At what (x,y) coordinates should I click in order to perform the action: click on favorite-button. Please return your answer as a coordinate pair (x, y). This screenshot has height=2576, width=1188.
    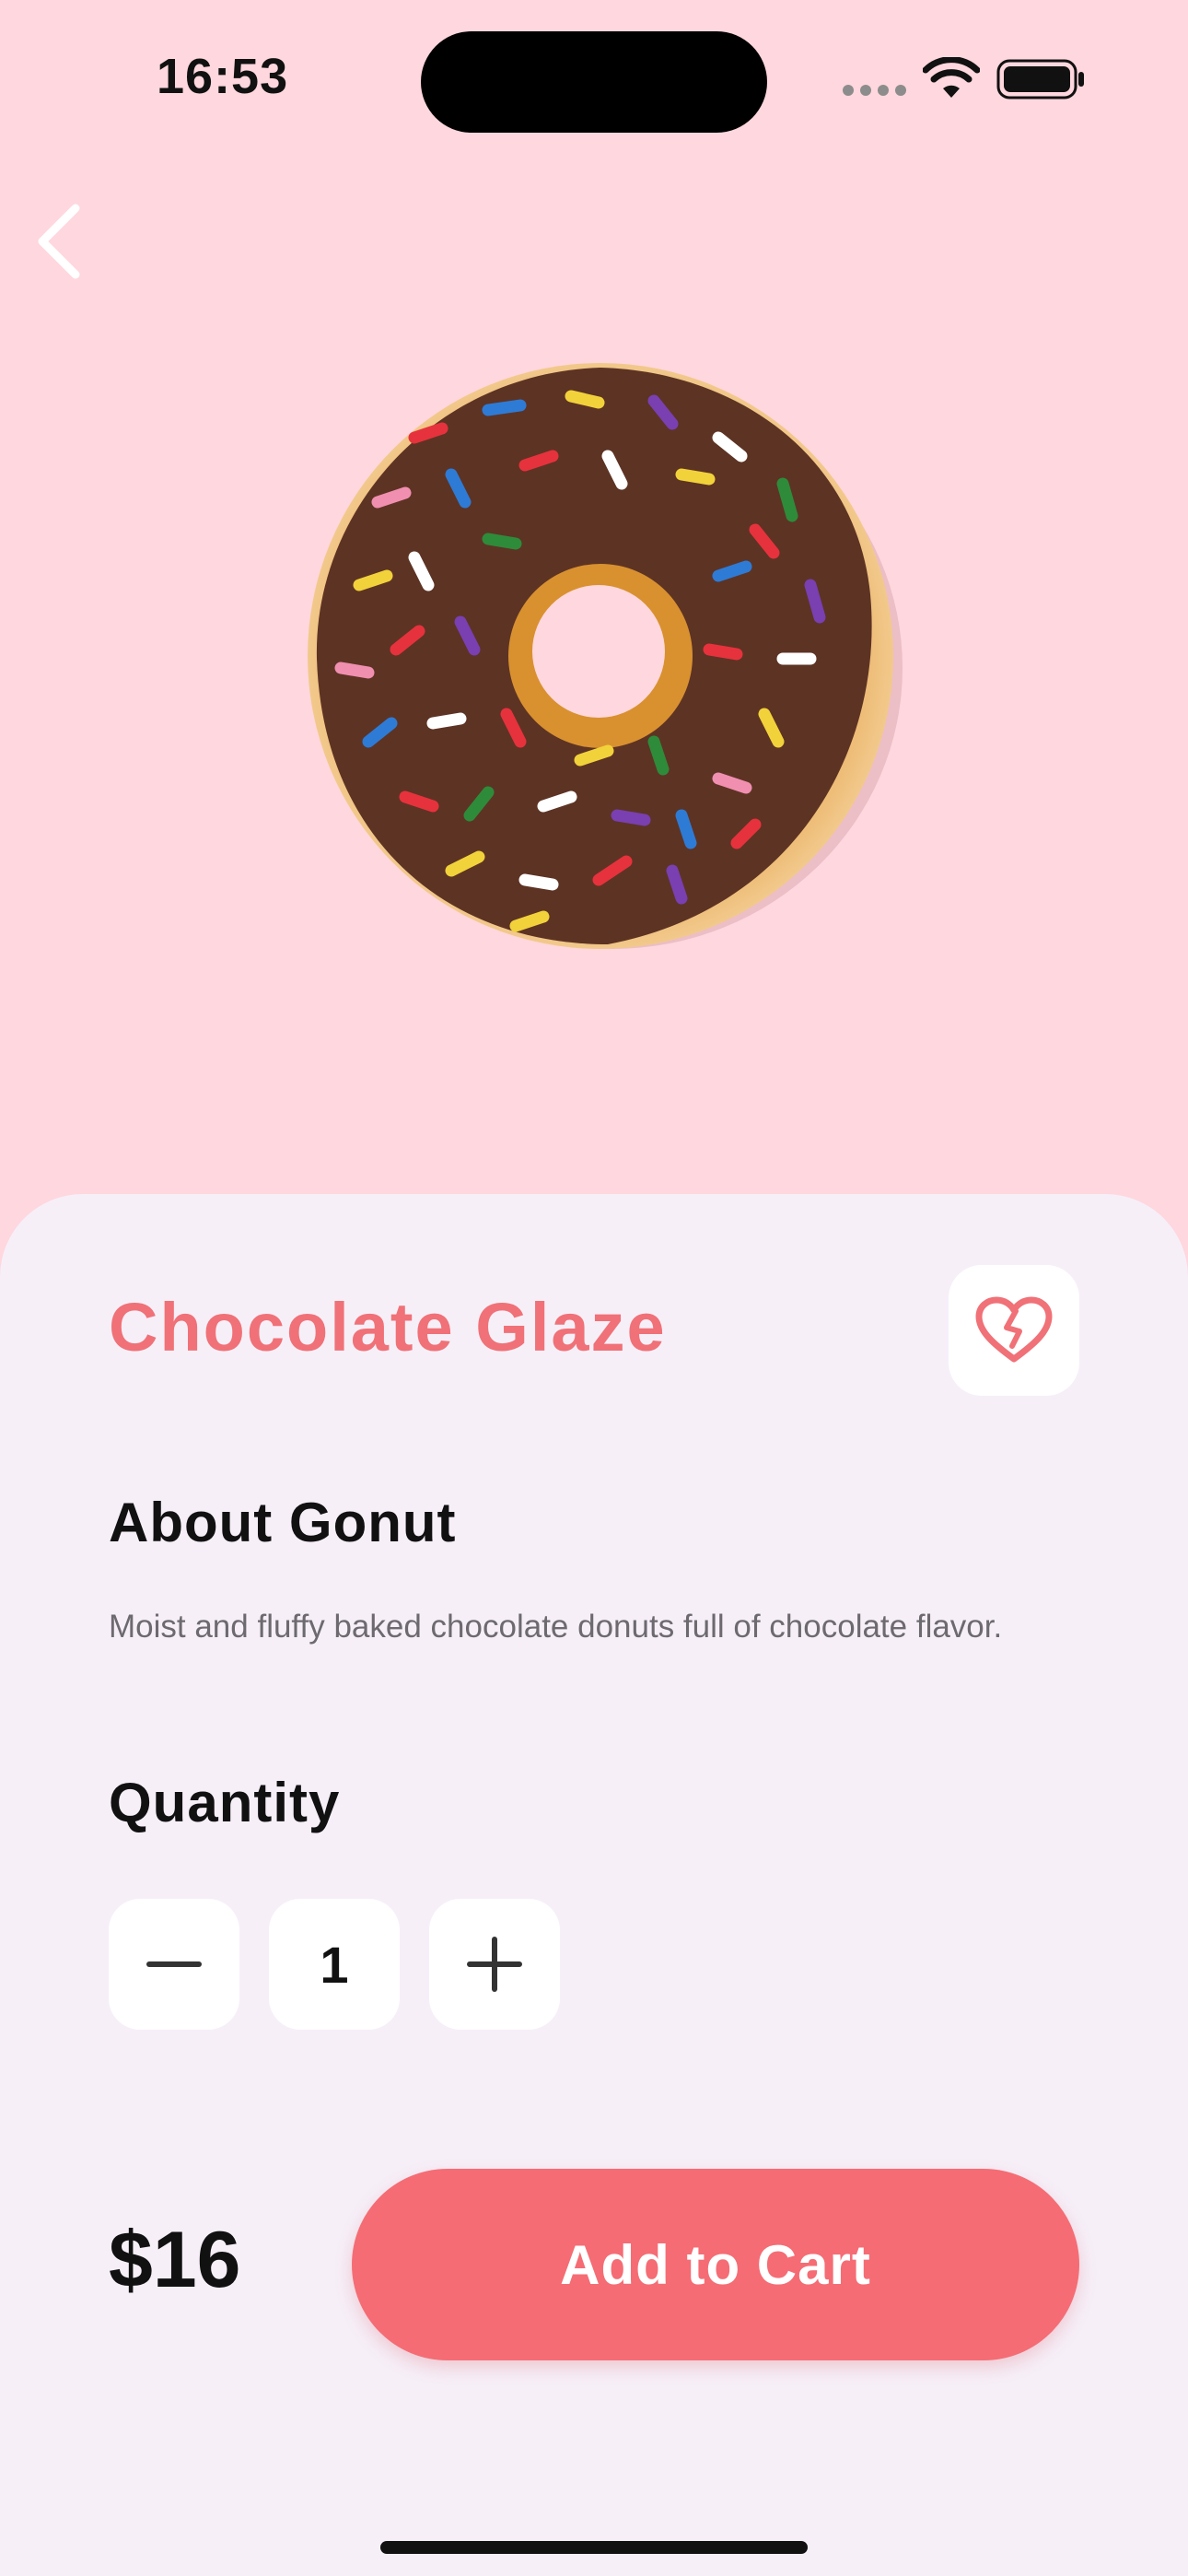
    Looking at the image, I should click on (1014, 1330).